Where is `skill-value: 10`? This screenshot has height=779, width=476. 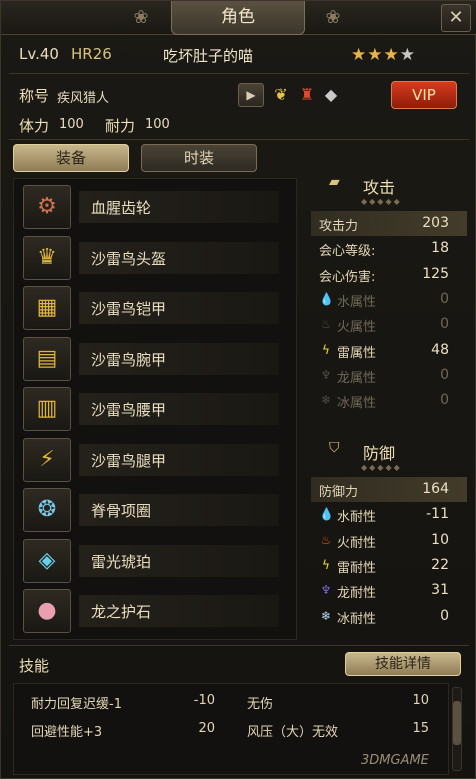 skill-value: 10 is located at coordinates (420, 700).